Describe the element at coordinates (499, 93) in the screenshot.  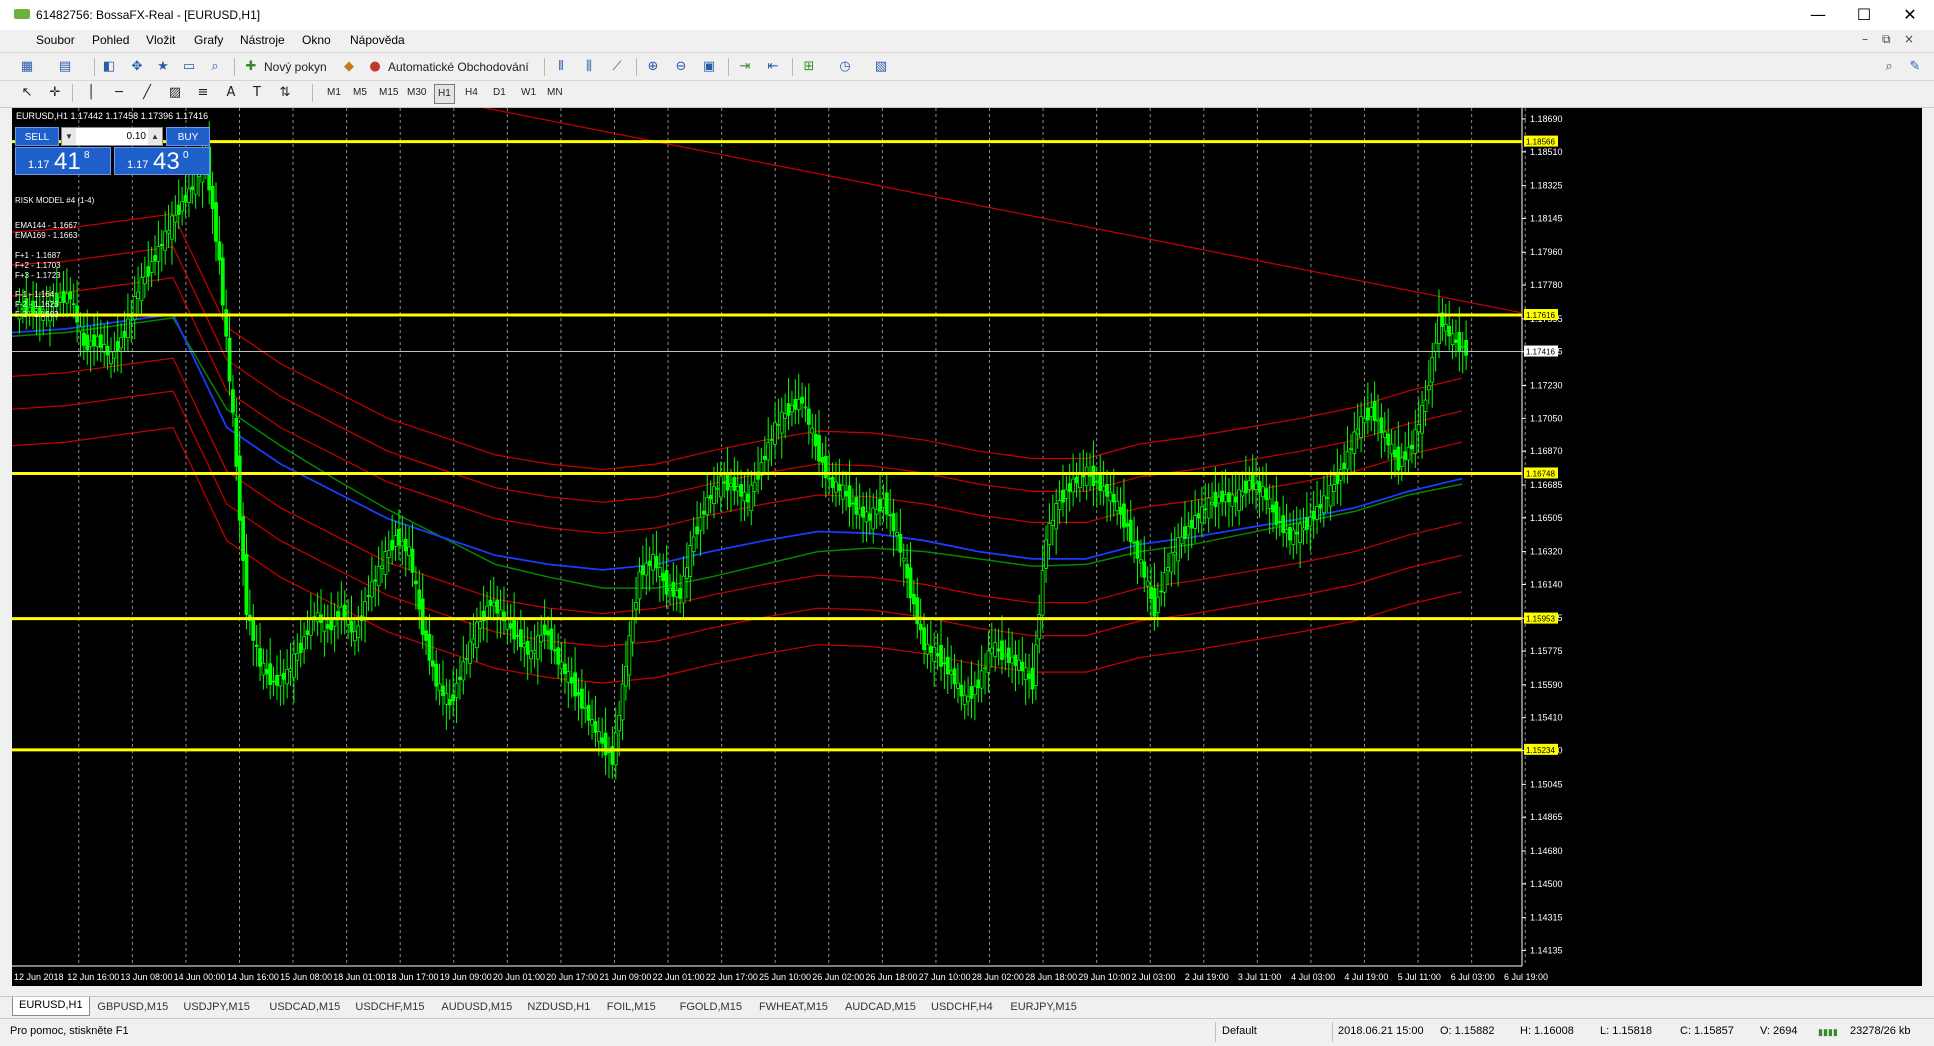
I see `timeframe-d1: D1` at that location.